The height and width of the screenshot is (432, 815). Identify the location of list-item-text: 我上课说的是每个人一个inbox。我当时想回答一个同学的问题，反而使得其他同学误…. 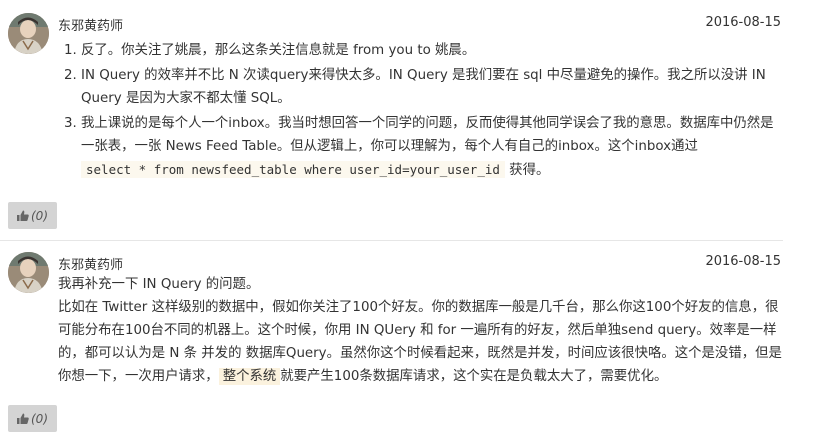
(427, 135).